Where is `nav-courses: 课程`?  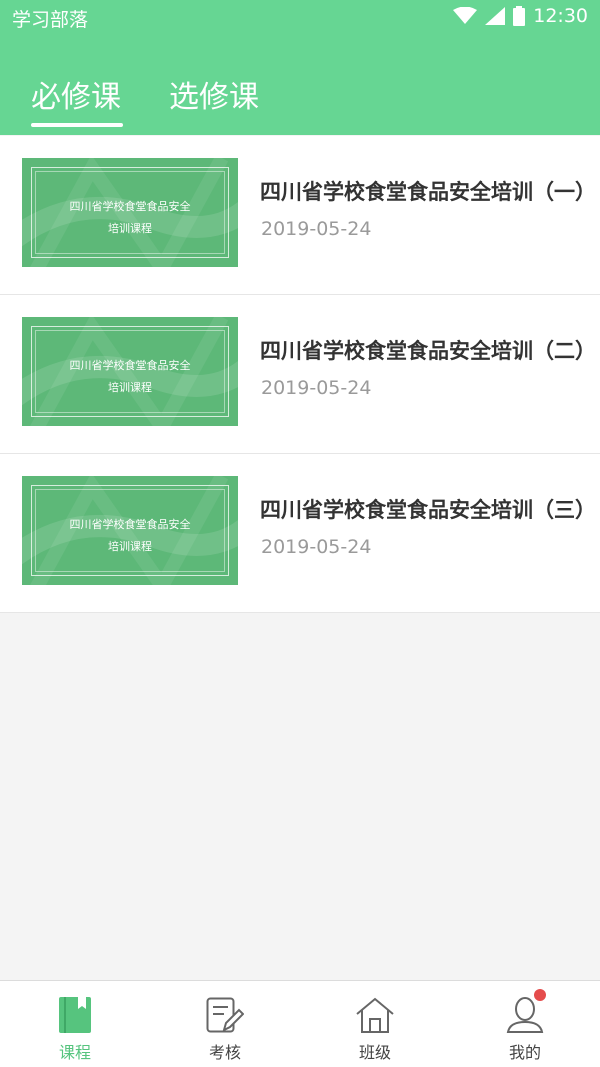
nav-courses: 课程 is located at coordinates (75, 1024).